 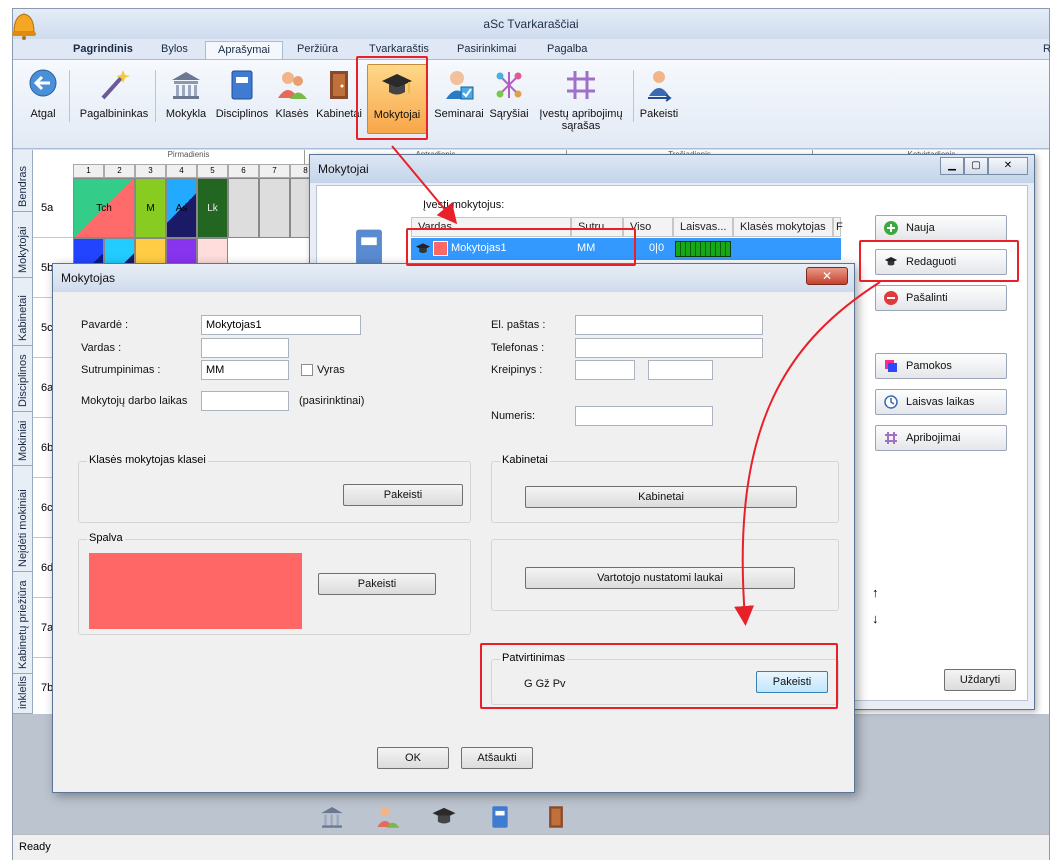 What do you see at coordinates (626, 249) in the screenshot?
I see `teacher-row: Mokytojas1 MM 0|0` at bounding box center [626, 249].